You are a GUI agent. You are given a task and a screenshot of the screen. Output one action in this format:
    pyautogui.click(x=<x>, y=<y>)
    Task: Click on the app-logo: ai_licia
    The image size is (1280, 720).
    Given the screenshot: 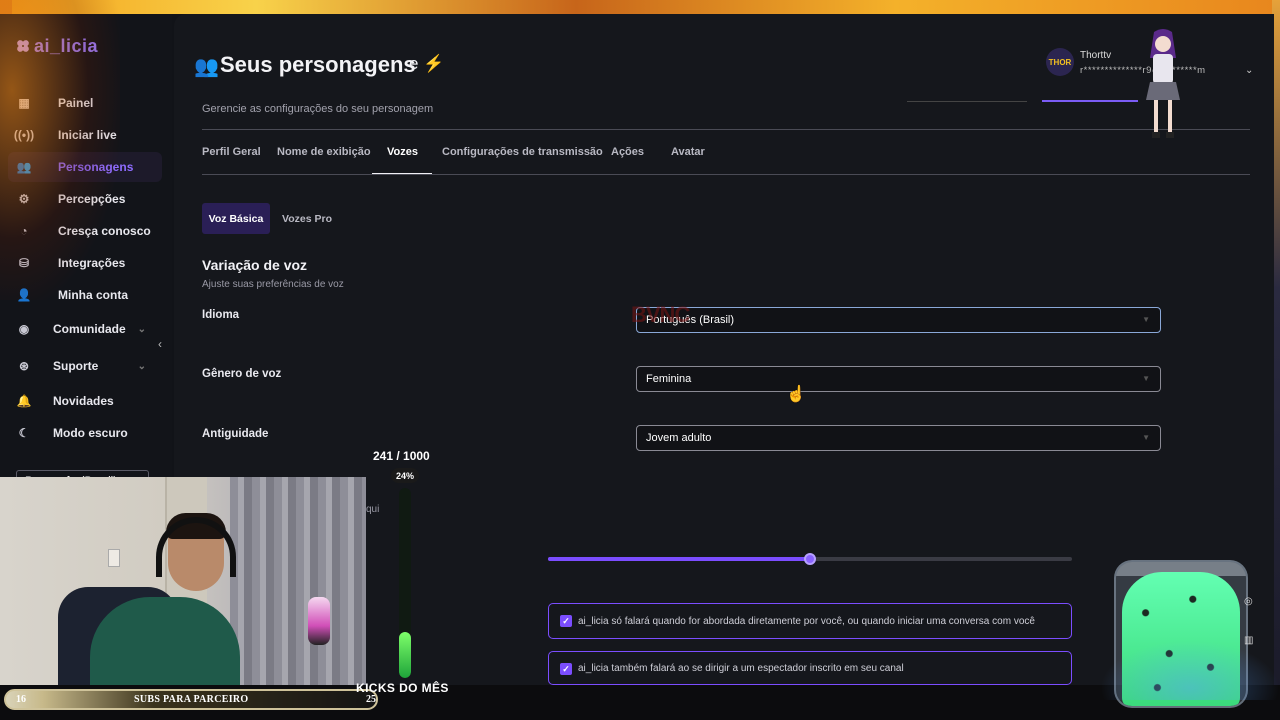 What is the action you would take?
    pyautogui.click(x=57, y=46)
    